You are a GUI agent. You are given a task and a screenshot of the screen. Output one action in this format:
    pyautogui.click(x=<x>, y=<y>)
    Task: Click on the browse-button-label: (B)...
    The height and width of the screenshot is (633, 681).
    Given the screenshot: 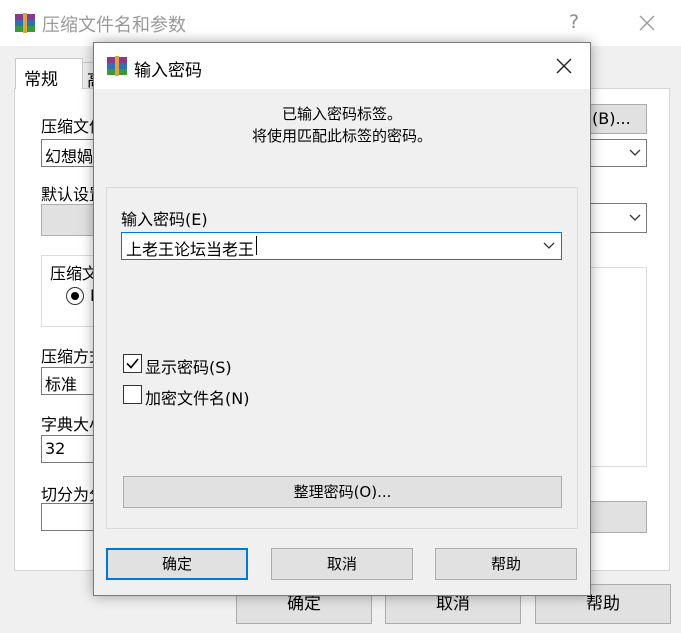 What is the action you would take?
    pyautogui.click(x=611, y=118)
    